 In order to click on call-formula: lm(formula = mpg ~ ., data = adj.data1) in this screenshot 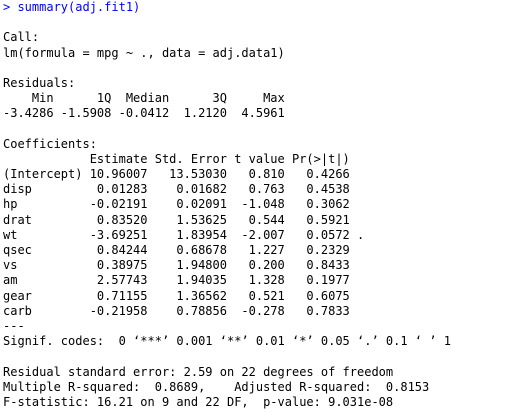, I will do `click(144, 52)`.